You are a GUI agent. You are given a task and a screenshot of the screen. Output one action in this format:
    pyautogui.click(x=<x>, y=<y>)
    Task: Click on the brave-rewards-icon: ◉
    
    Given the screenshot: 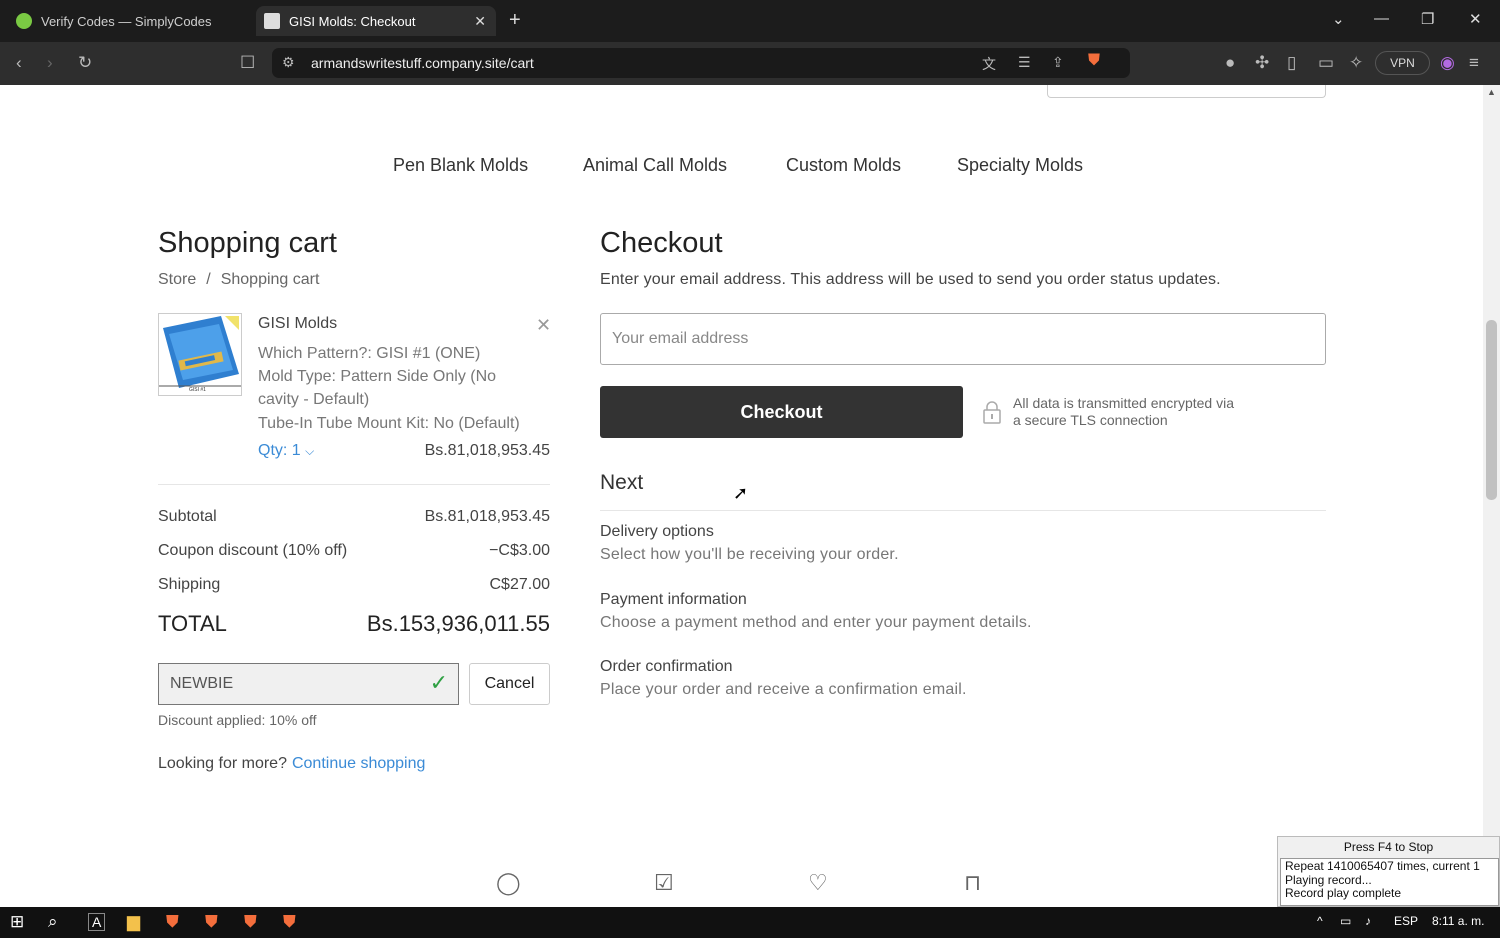 What is the action you would take?
    pyautogui.click(x=1447, y=63)
    